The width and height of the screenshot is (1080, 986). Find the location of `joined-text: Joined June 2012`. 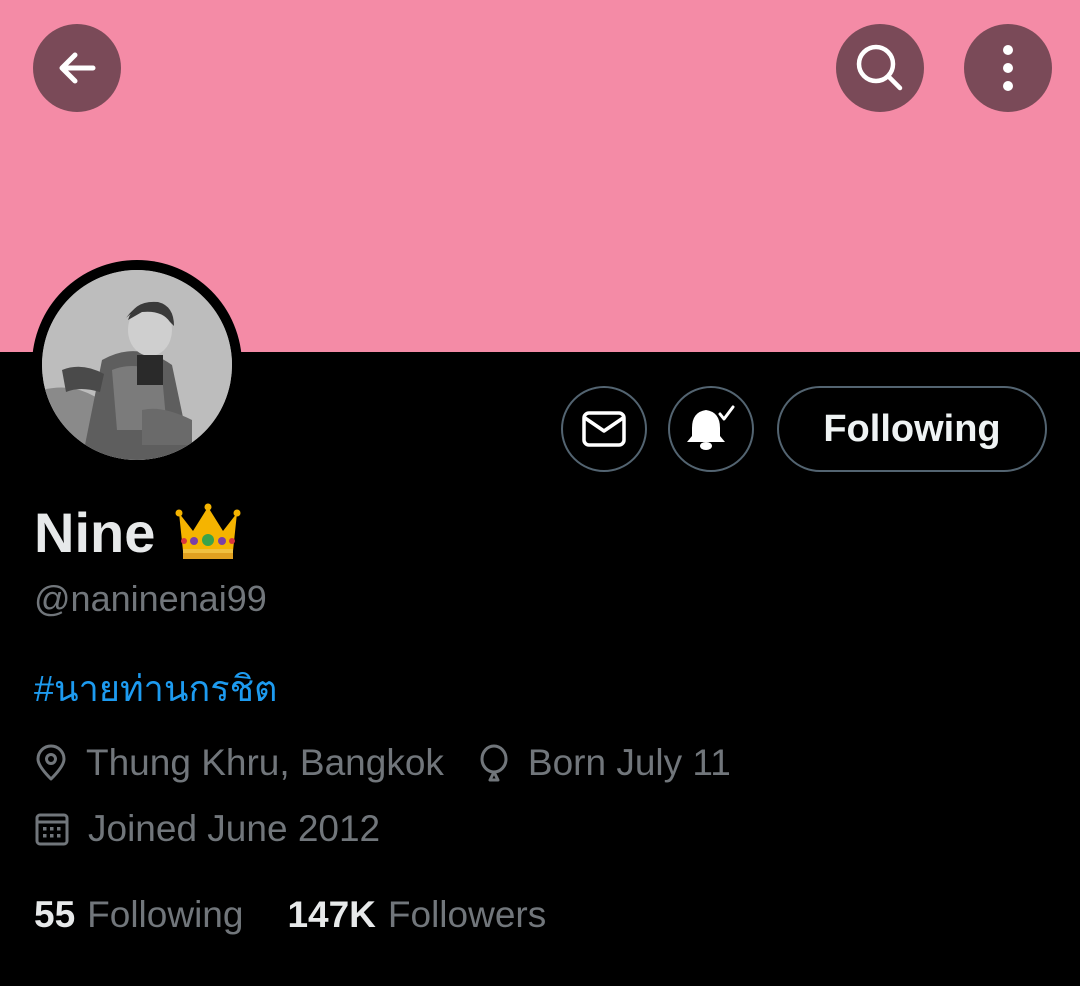

joined-text: Joined June 2012 is located at coordinates (234, 828).